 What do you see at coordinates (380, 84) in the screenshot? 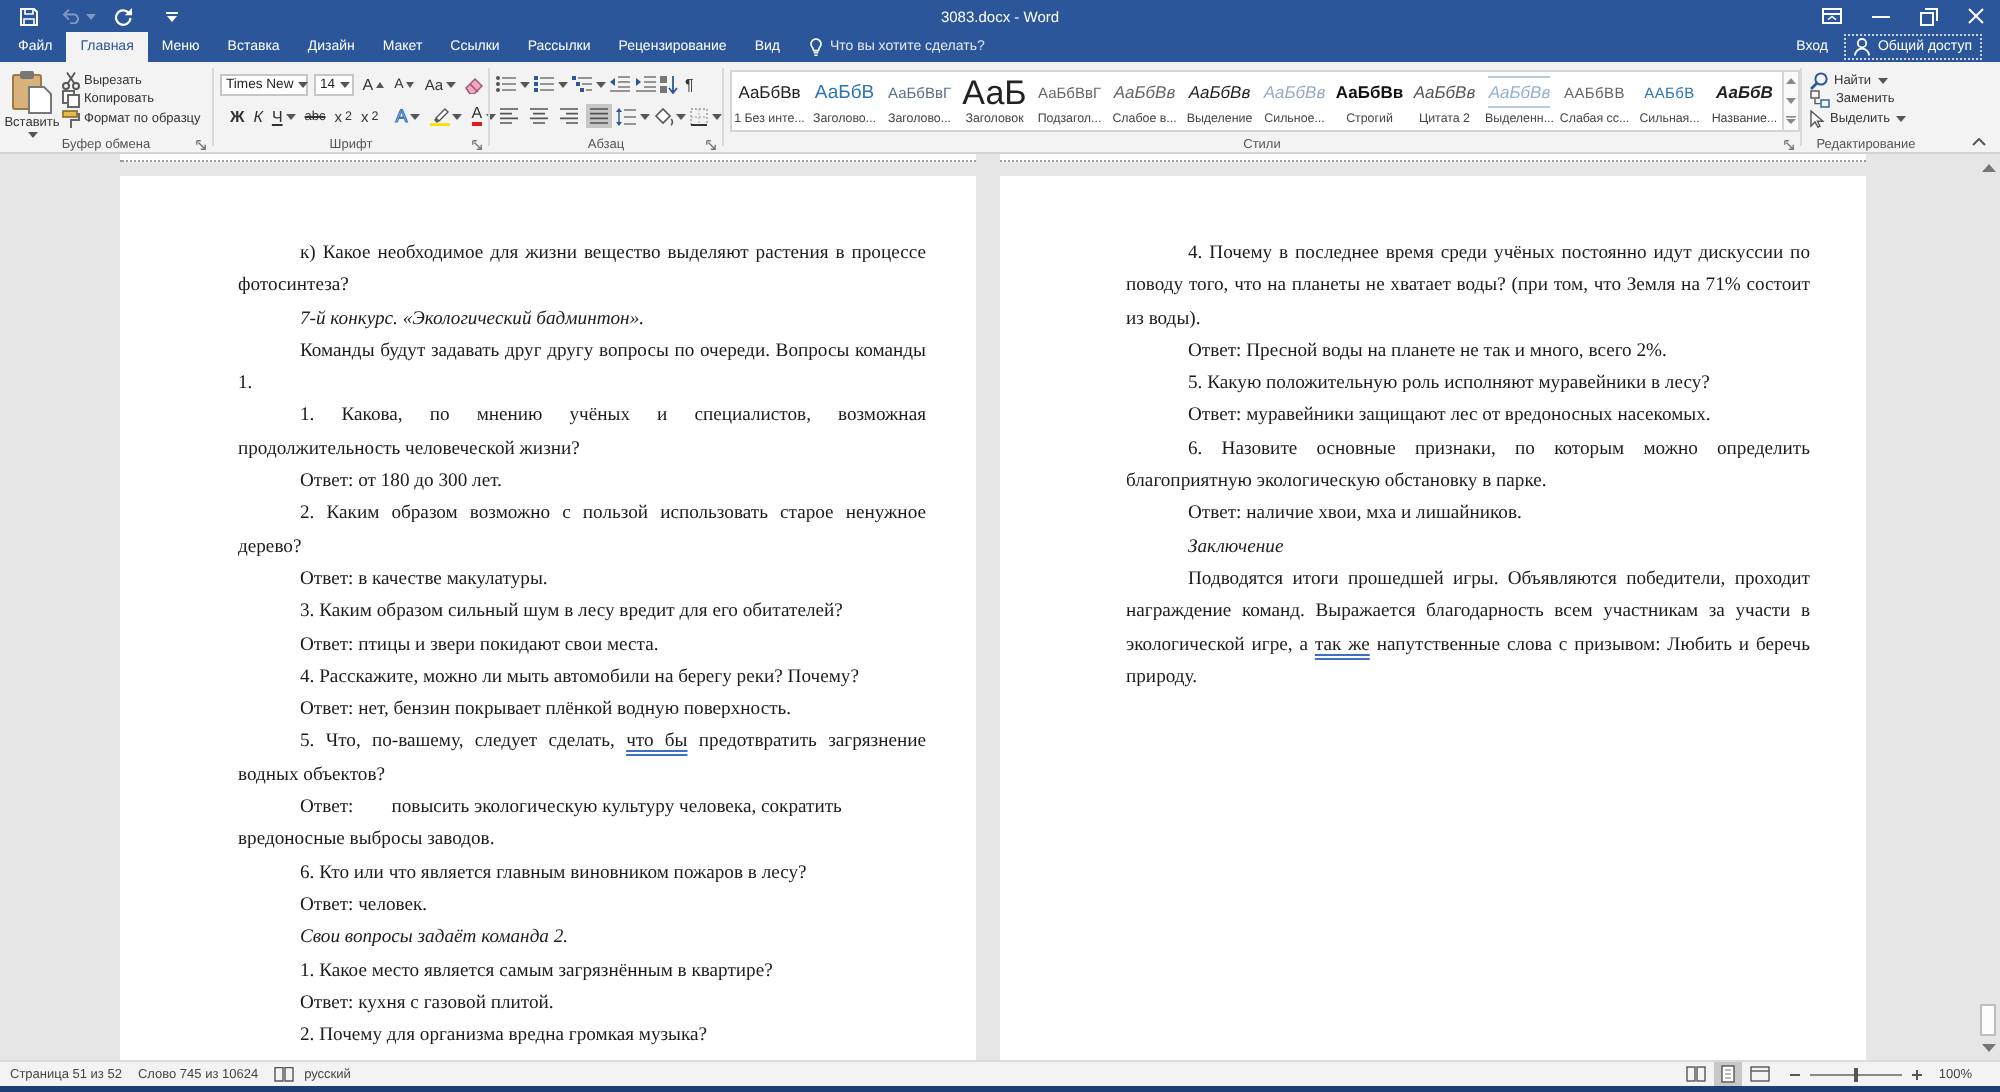
I see `caret-up-icon` at bounding box center [380, 84].